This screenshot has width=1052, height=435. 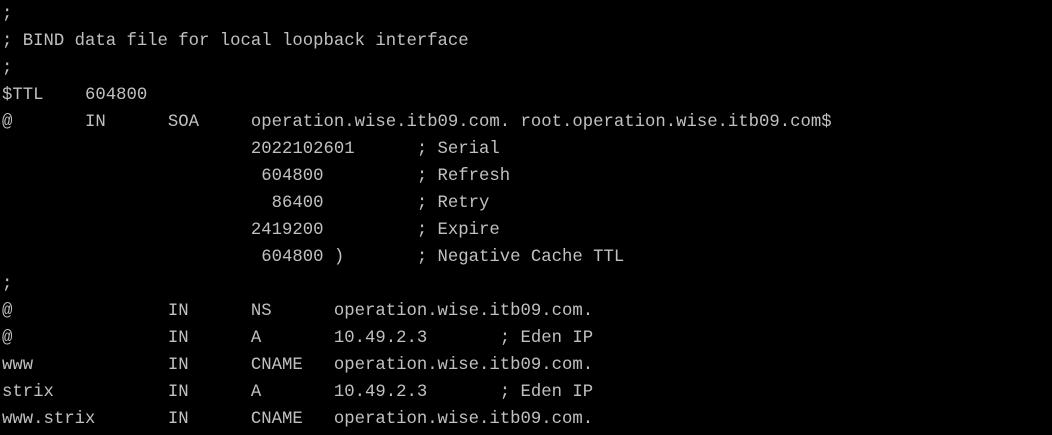 I want to click on file-line-9: 2419200 ; Expire, so click(x=251, y=230).